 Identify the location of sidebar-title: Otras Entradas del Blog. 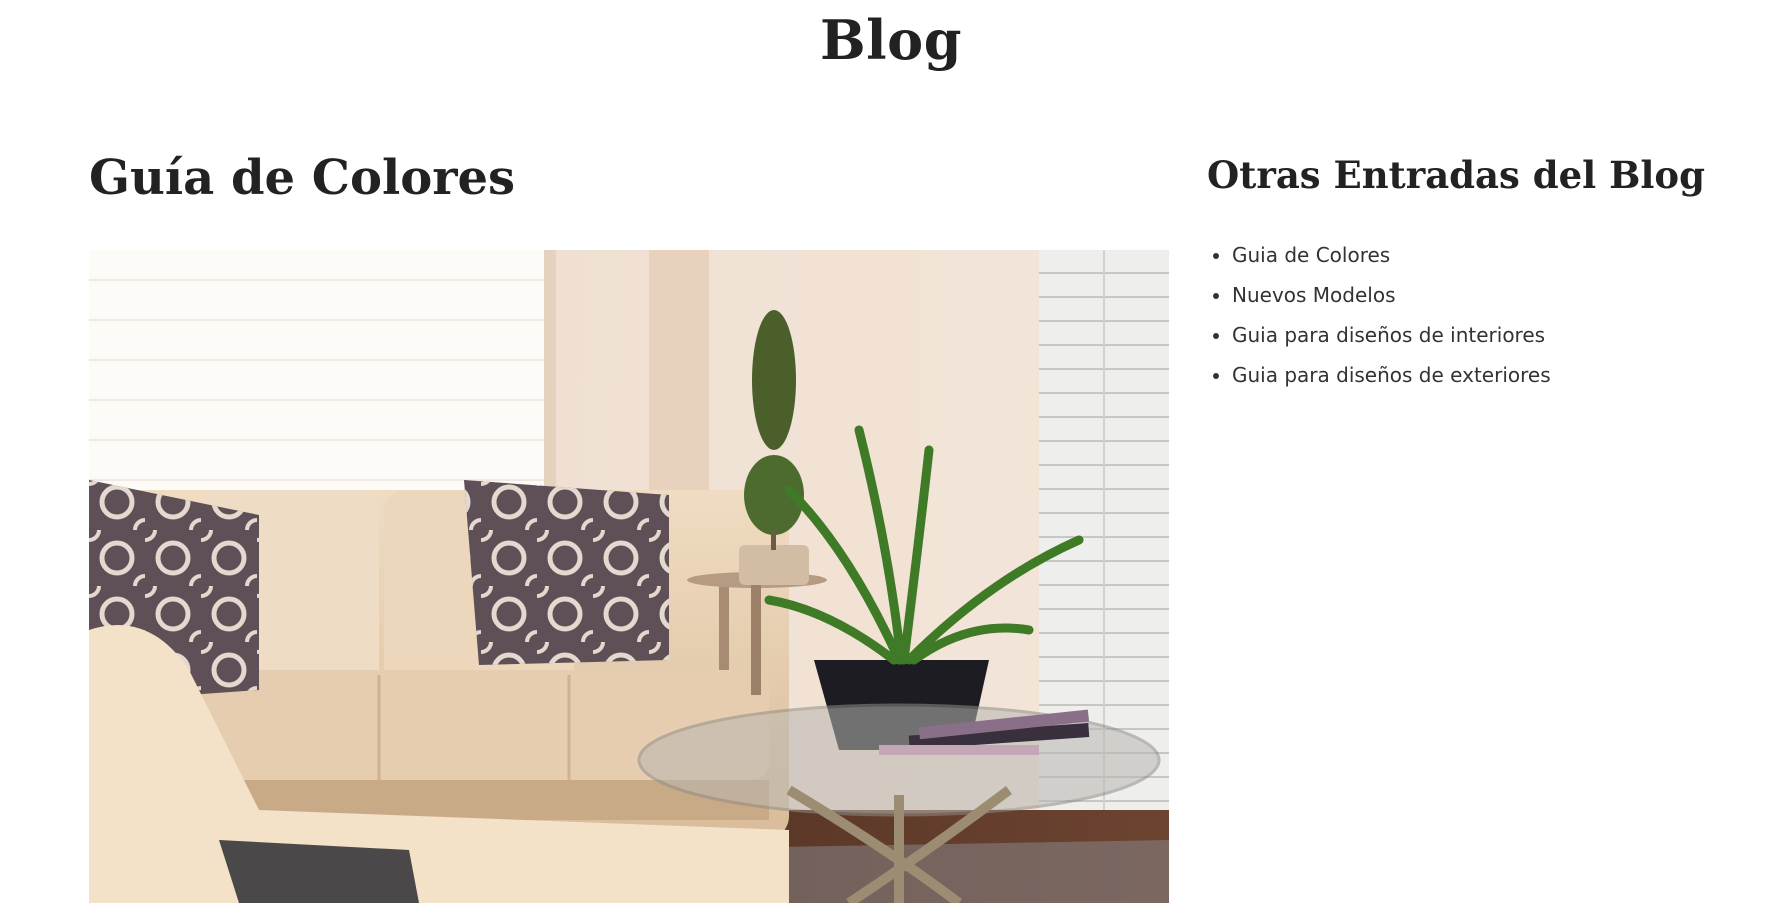
(1456, 175).